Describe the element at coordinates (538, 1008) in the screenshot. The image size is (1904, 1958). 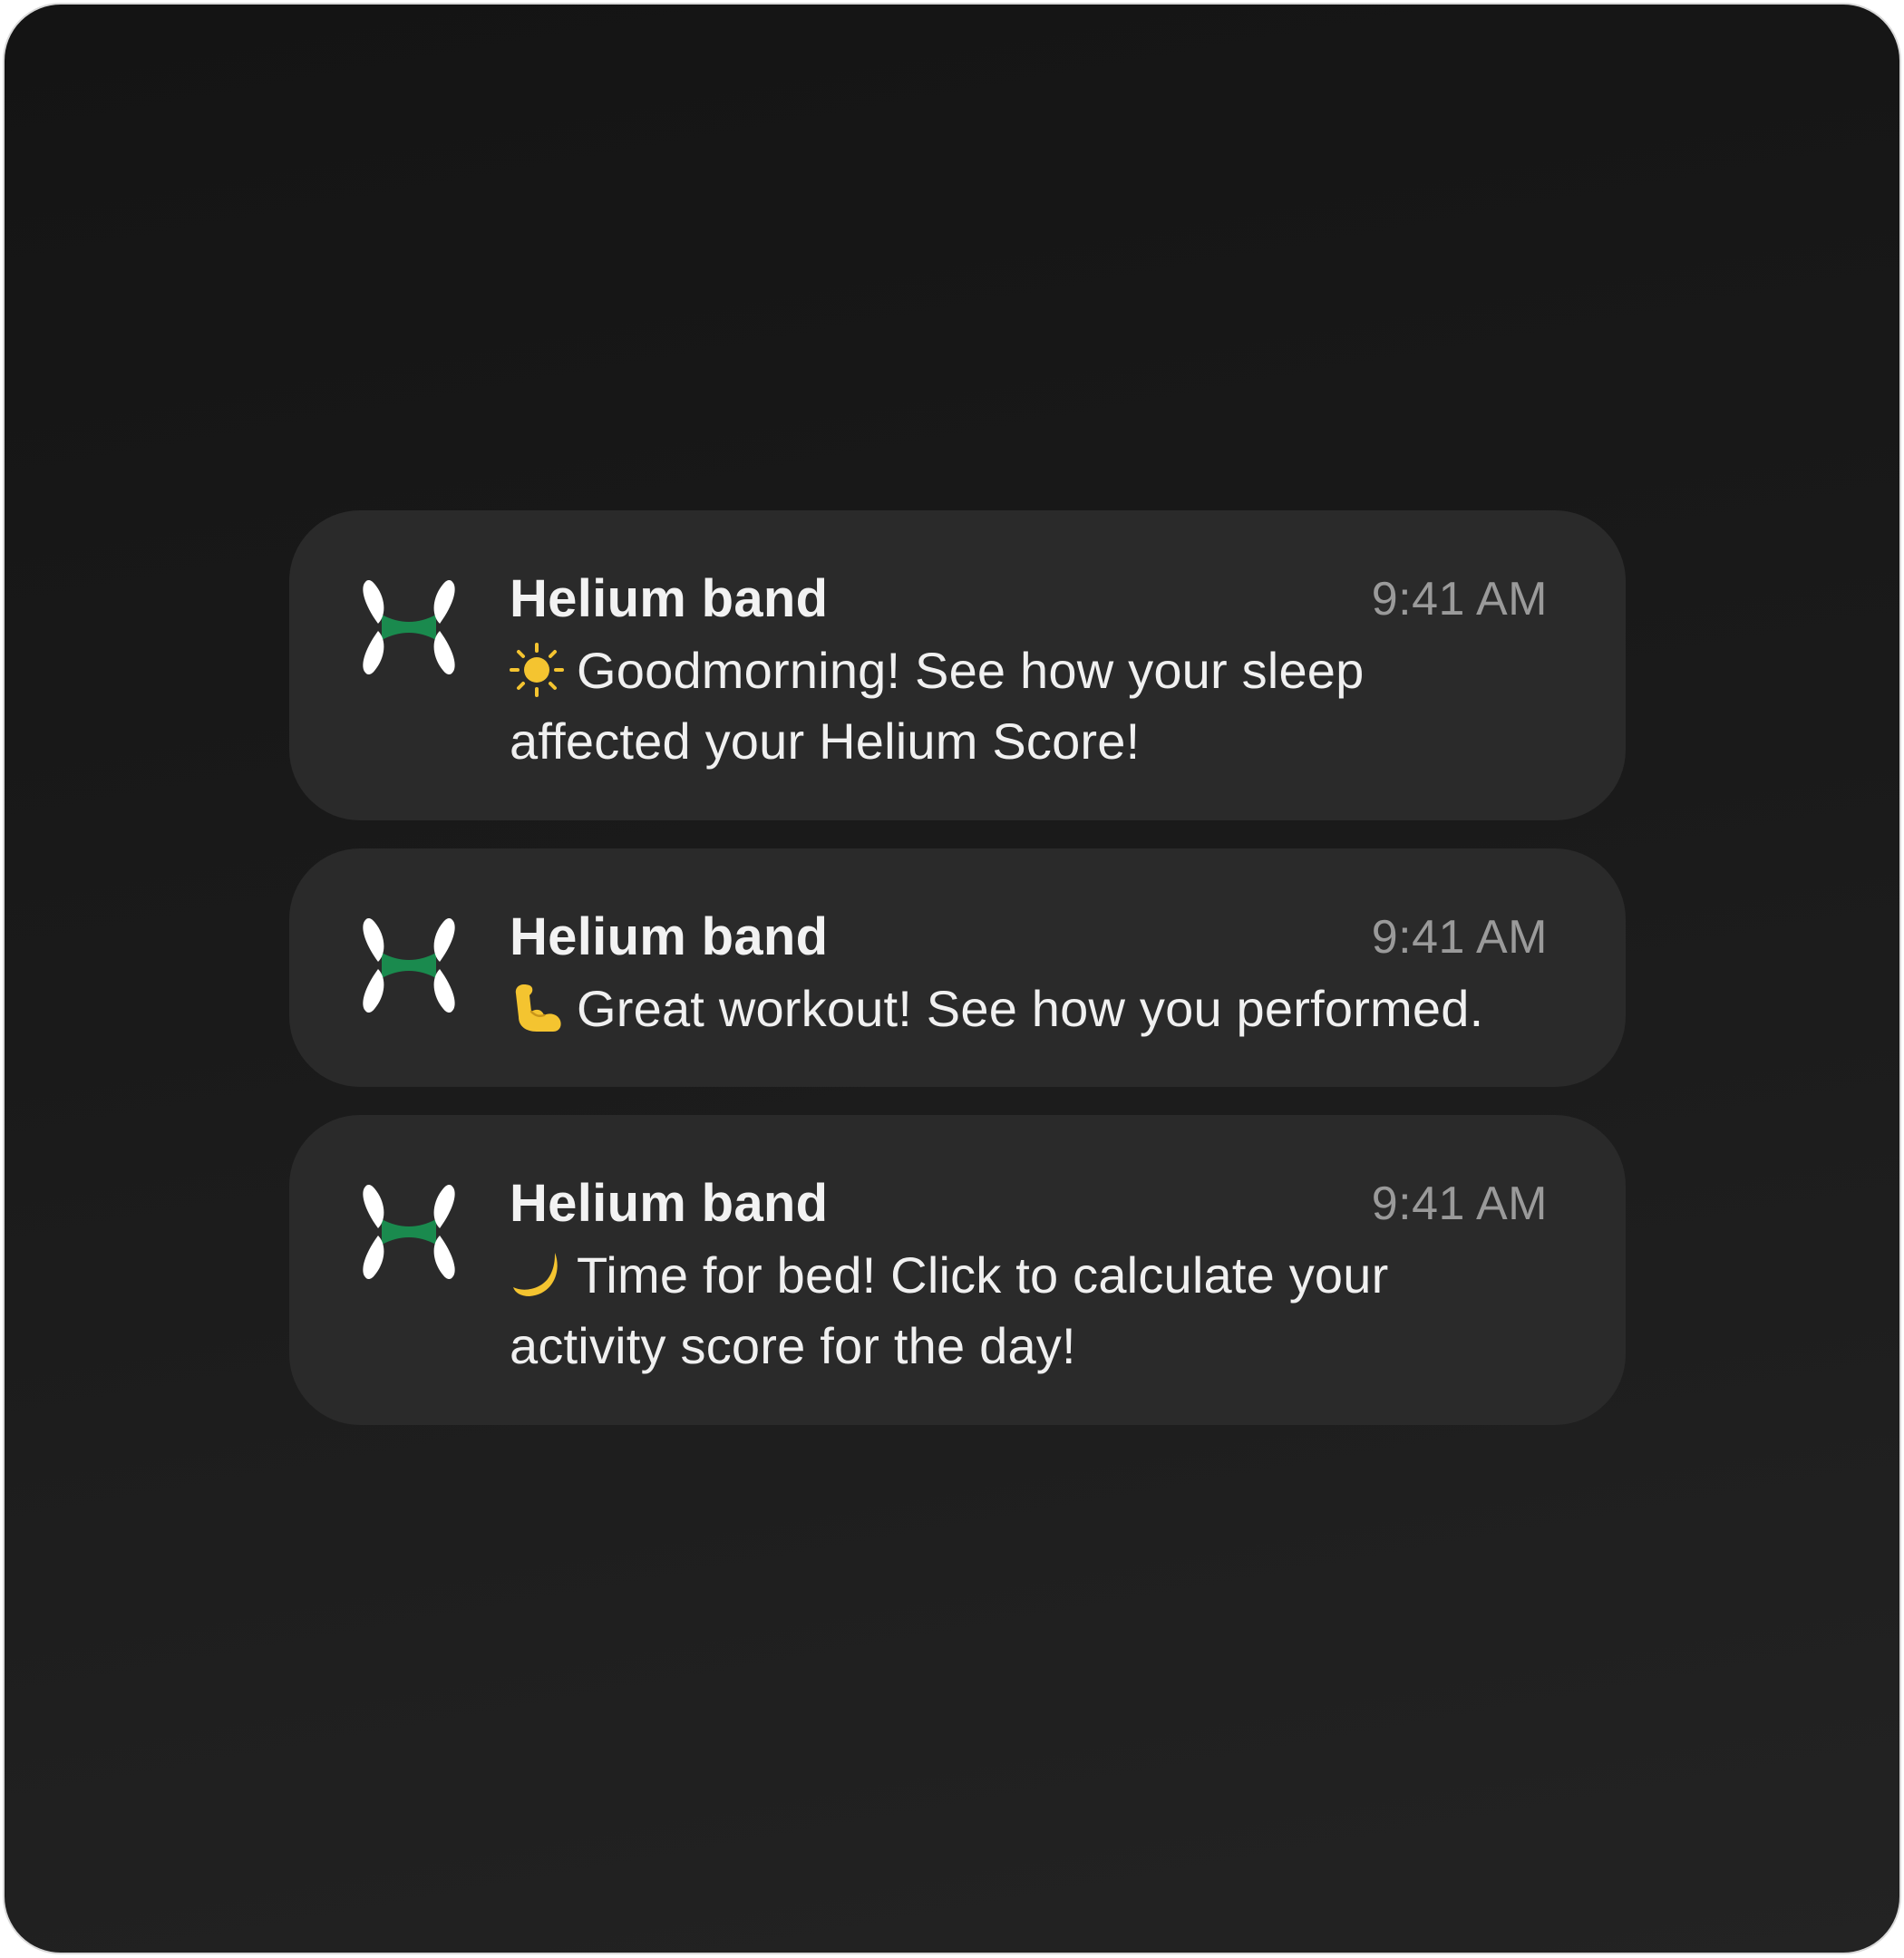
I see `flexed-biceps-icon` at that location.